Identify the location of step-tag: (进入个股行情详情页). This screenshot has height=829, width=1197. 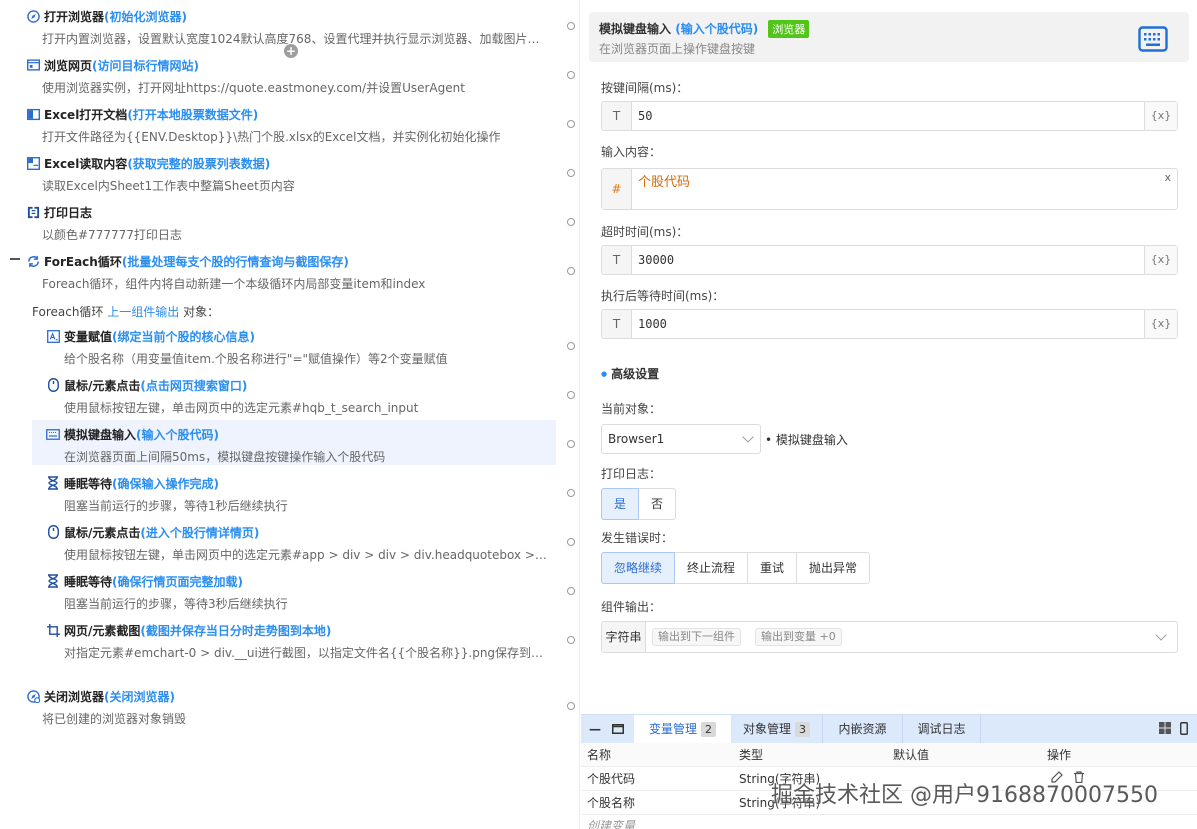
(200, 532).